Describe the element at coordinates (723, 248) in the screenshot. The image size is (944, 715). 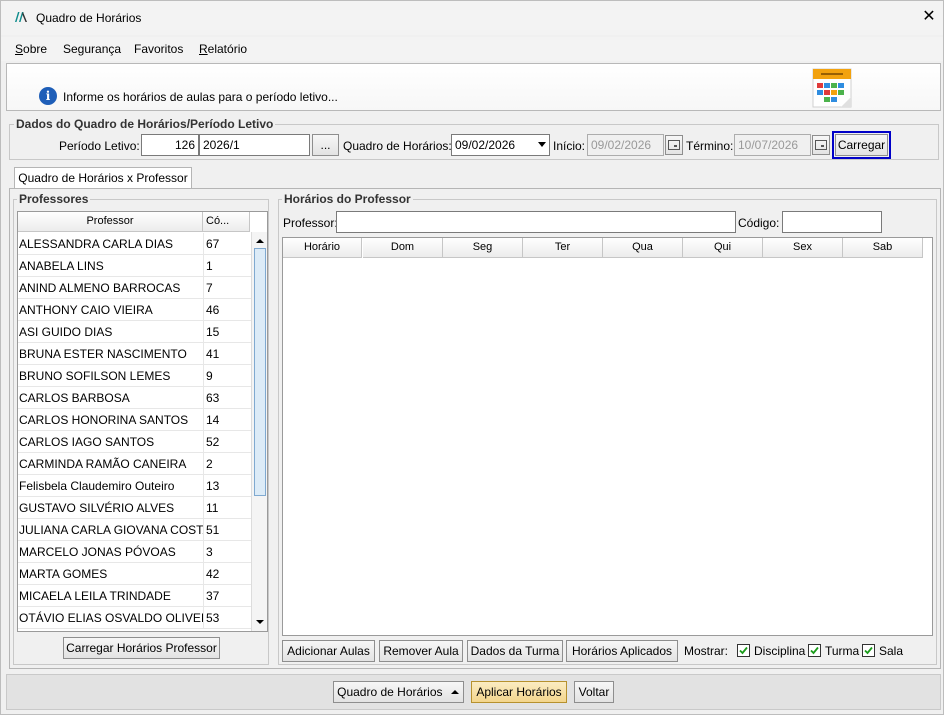
I see `horarios-column-header: Qui` at that location.